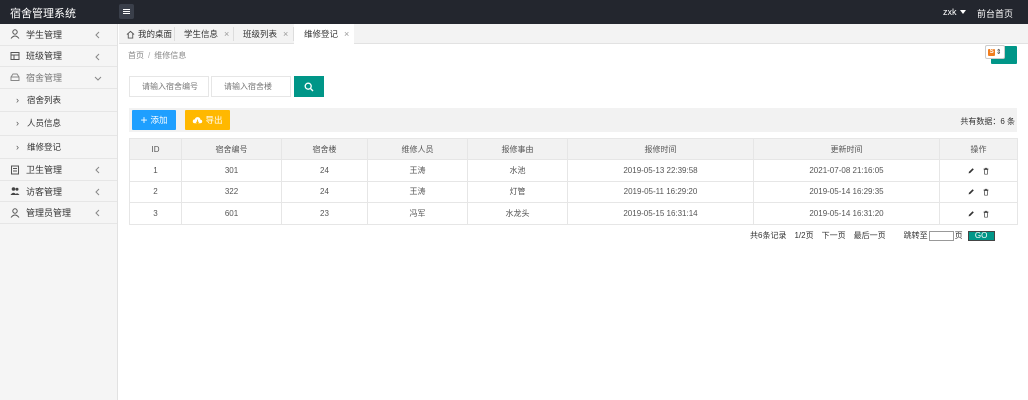 This screenshot has width=1028, height=400. What do you see at coordinates (198, 120) in the screenshot?
I see `cloud-download-icon` at bounding box center [198, 120].